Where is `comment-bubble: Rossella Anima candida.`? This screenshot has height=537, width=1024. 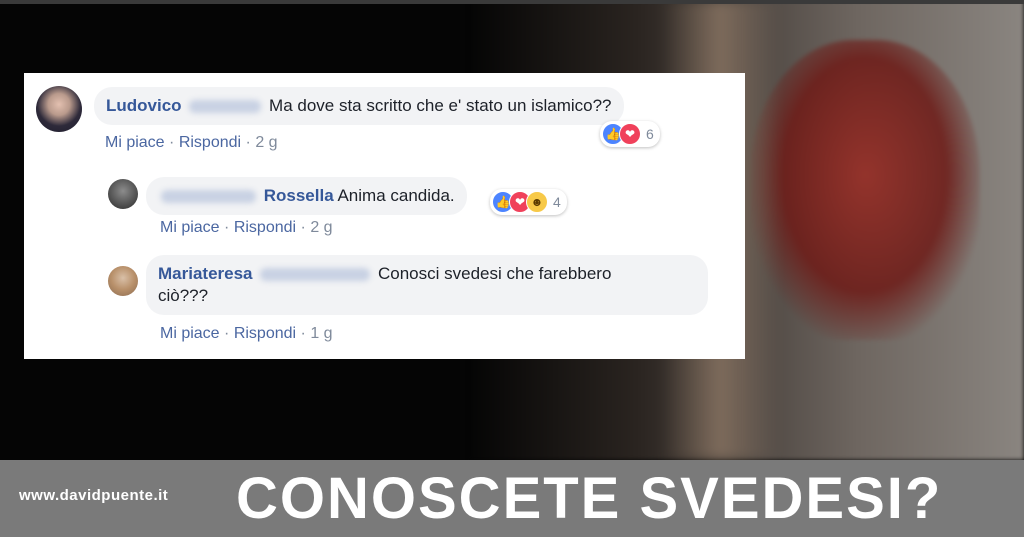
comment-bubble: Rossella Anima candida. is located at coordinates (306, 196).